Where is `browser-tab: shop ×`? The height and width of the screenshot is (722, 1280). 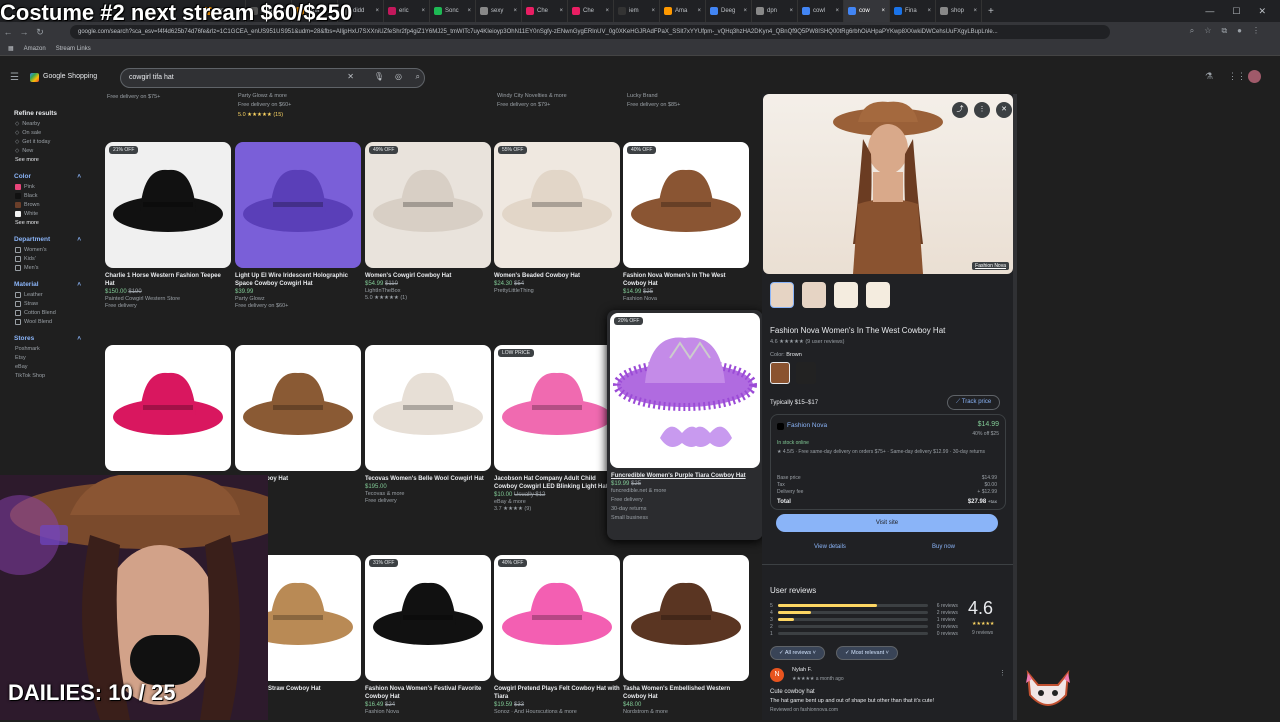 browser-tab: shop × is located at coordinates (959, 11).